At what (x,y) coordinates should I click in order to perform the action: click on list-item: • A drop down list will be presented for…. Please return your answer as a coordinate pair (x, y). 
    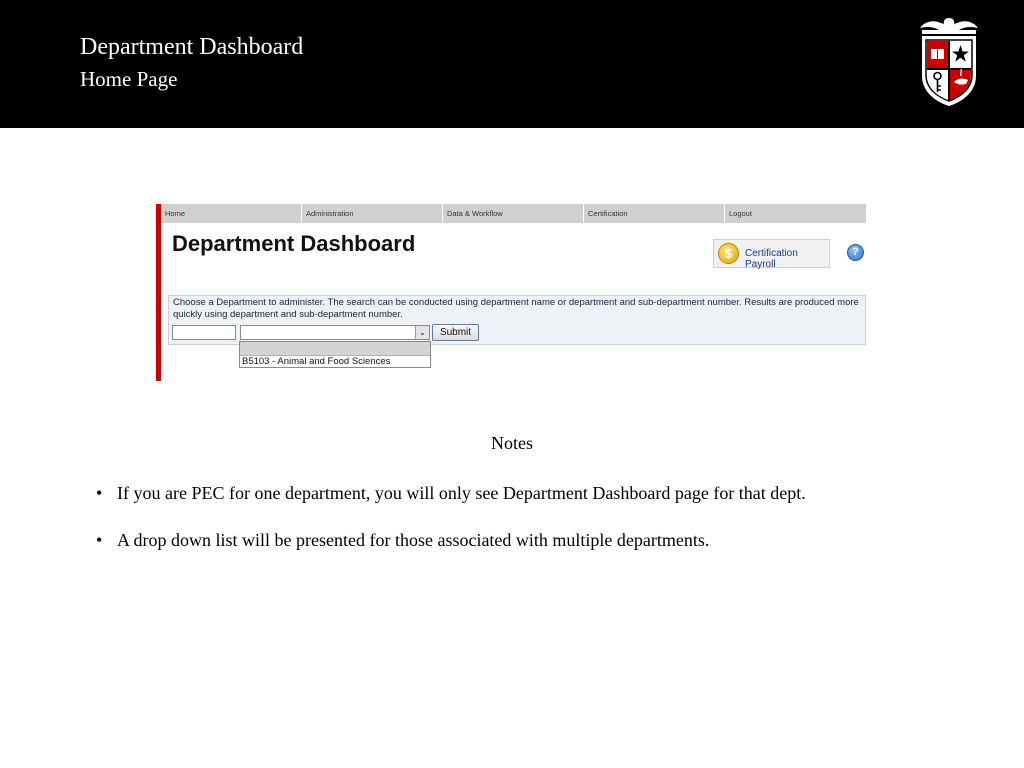
    Looking at the image, I should click on (536, 540).